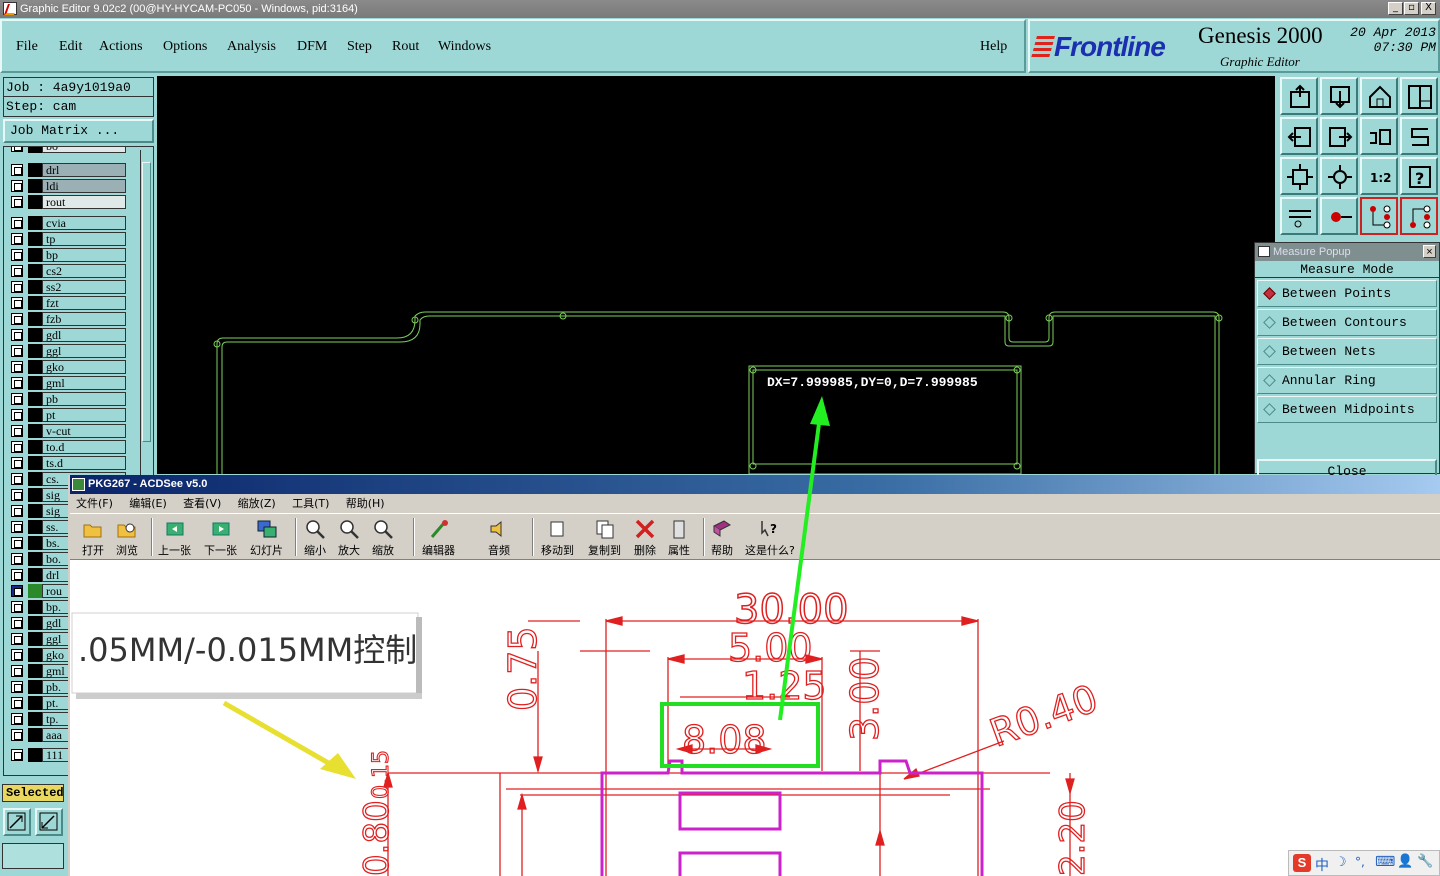 The height and width of the screenshot is (876, 1440). Describe the element at coordinates (1339, 136) in the screenshot. I see `move-right-icon` at that location.